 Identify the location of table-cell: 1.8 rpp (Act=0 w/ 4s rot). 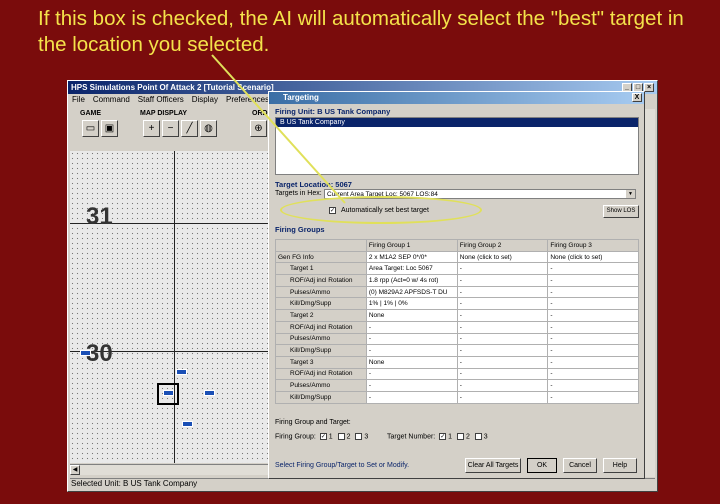
(411, 280).